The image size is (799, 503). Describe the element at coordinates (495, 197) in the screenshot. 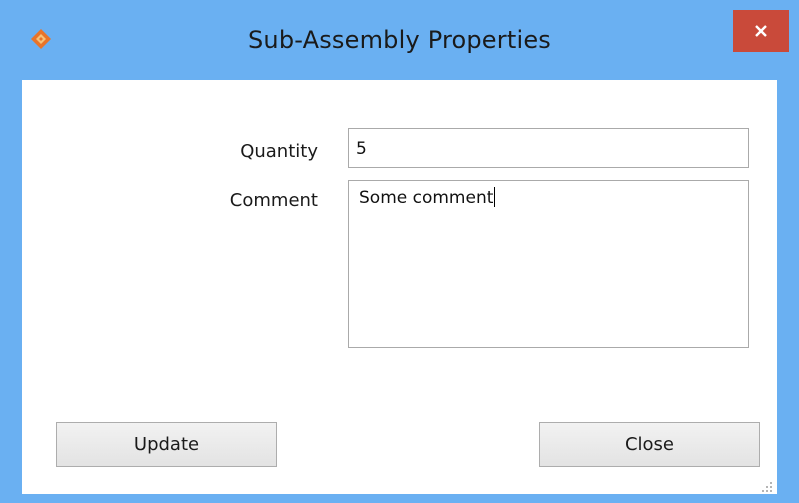

I see `text-caret` at that location.